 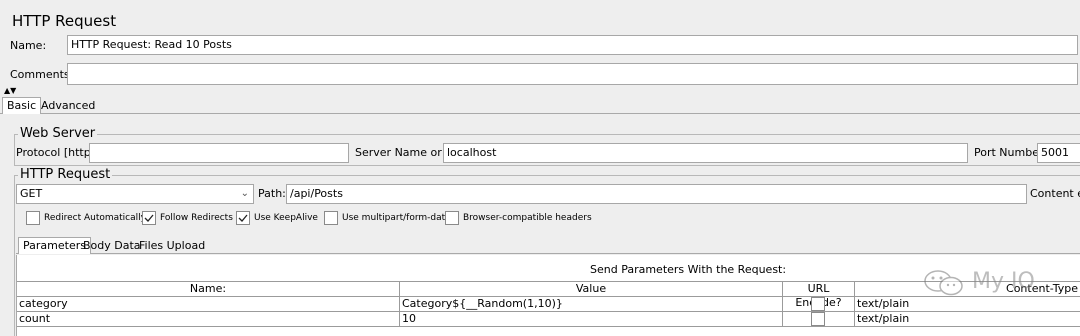 What do you see at coordinates (688, 269) in the screenshot?
I see `table-caption: Send Parameters With the Request:` at bounding box center [688, 269].